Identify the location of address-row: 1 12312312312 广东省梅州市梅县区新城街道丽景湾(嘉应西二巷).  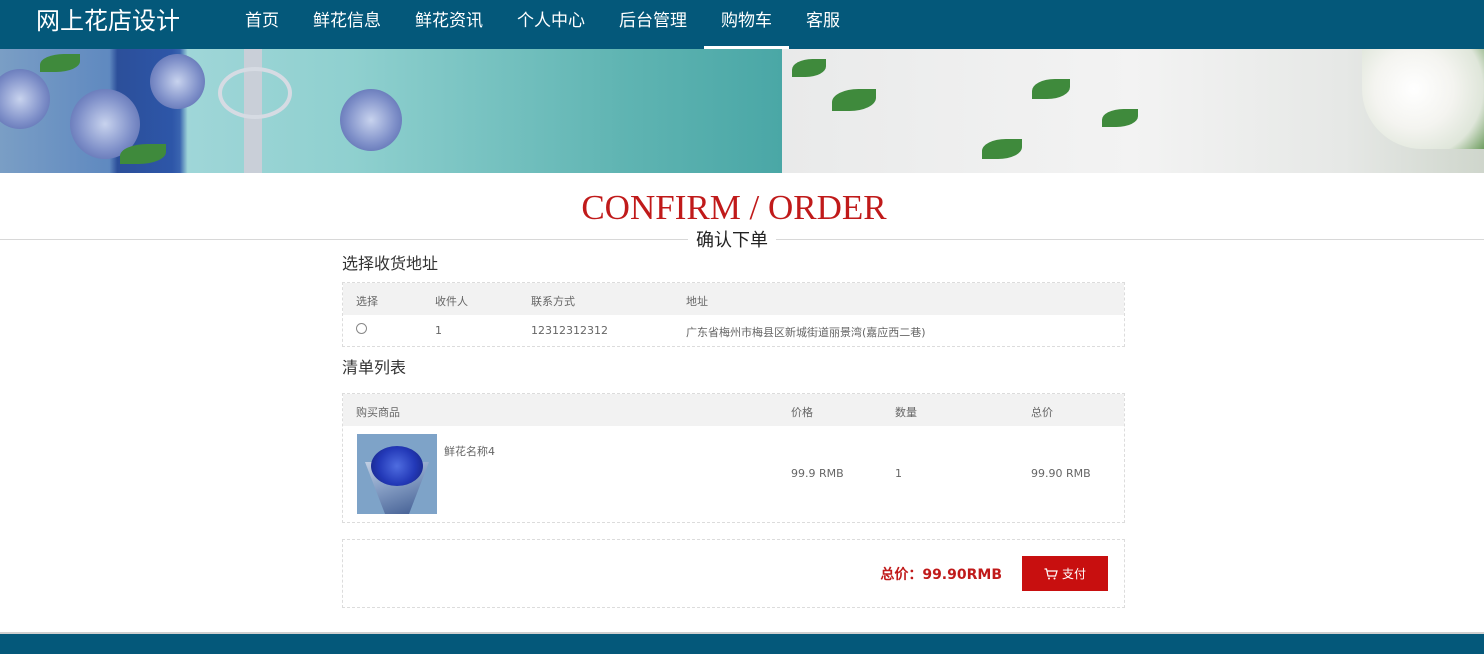
(733, 330).